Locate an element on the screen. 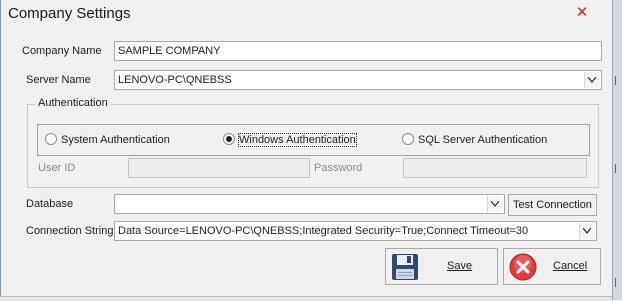 Image resolution: width=622 pixels, height=301 pixels. authentication-group-label: Authentication is located at coordinates (73, 103).